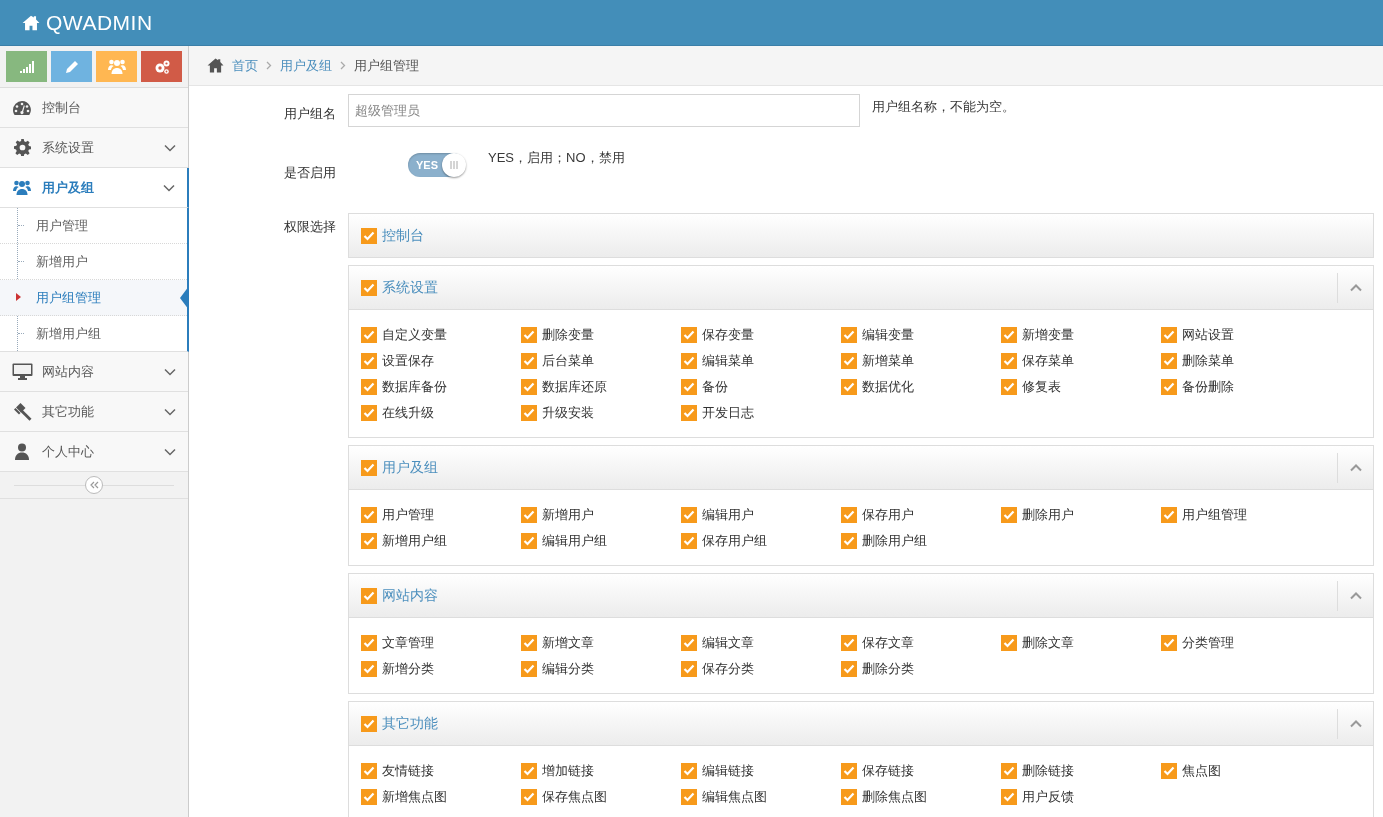 The height and width of the screenshot is (817, 1383). Describe the element at coordinates (94, 452) in the screenshot. I see `sidebar-item: 个人中心` at that location.